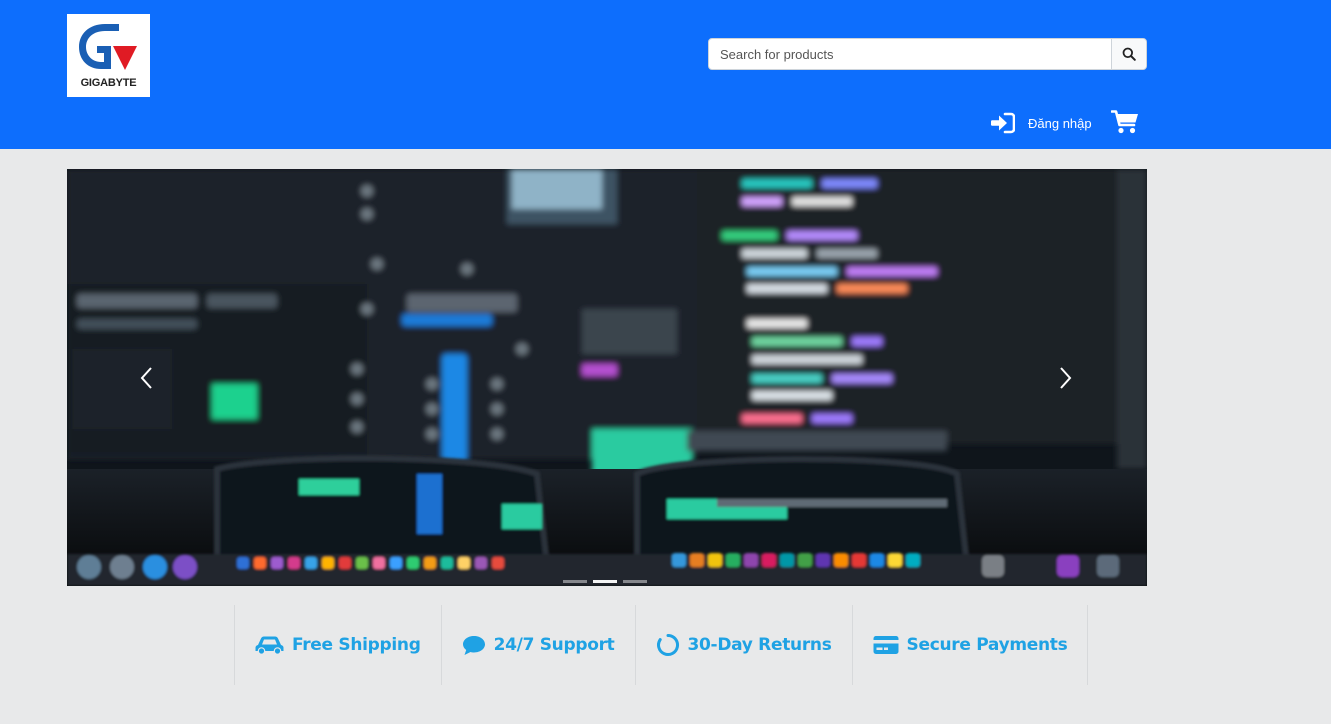  I want to click on search-bar, so click(927, 54).